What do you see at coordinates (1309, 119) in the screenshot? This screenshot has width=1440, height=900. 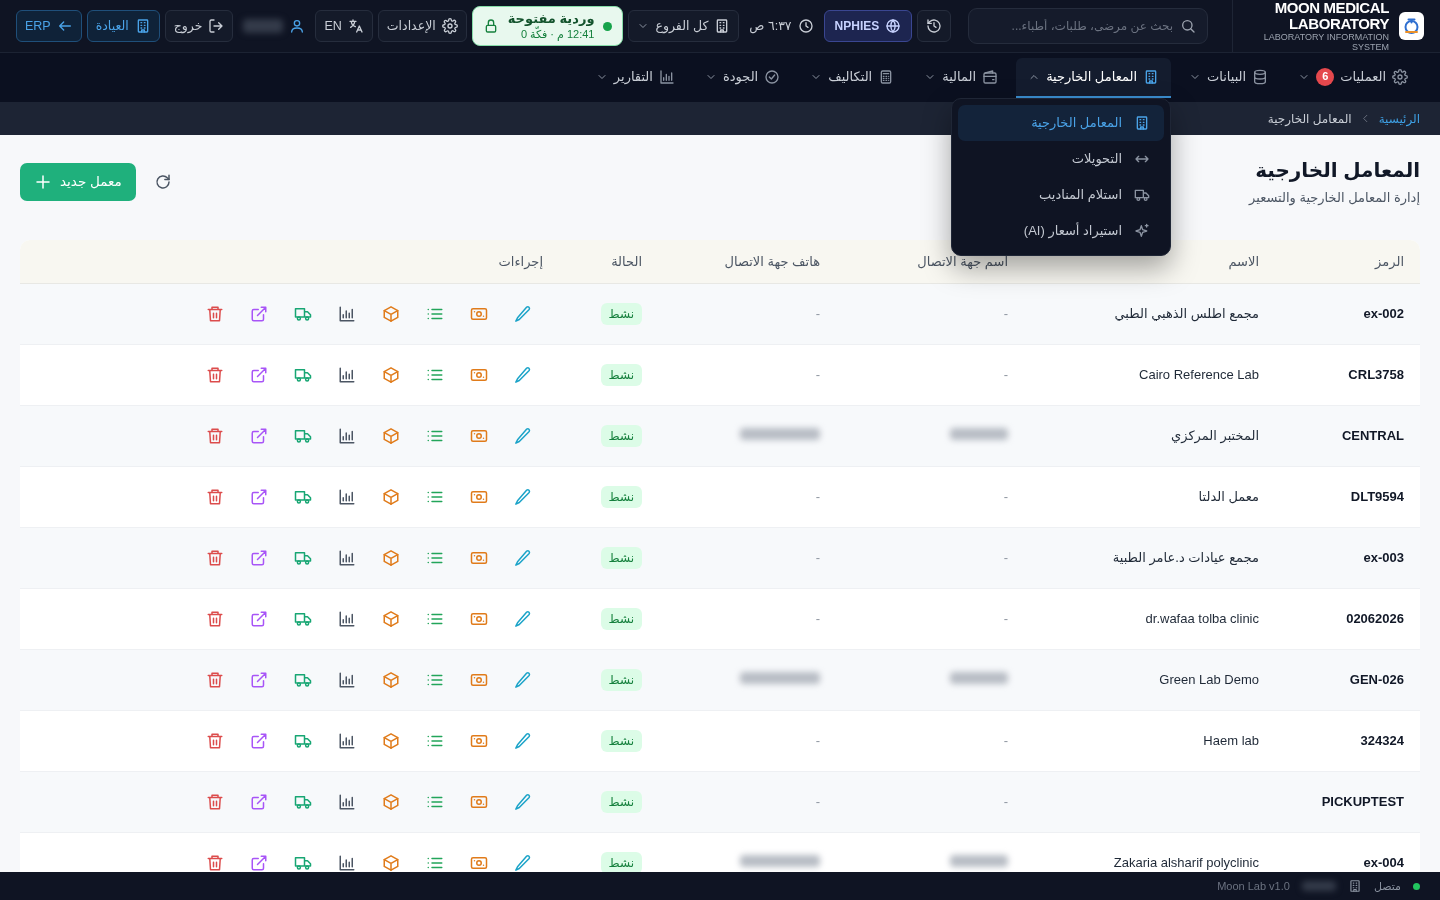 I see `breadcrumb-current: المعامل الخارجية` at bounding box center [1309, 119].